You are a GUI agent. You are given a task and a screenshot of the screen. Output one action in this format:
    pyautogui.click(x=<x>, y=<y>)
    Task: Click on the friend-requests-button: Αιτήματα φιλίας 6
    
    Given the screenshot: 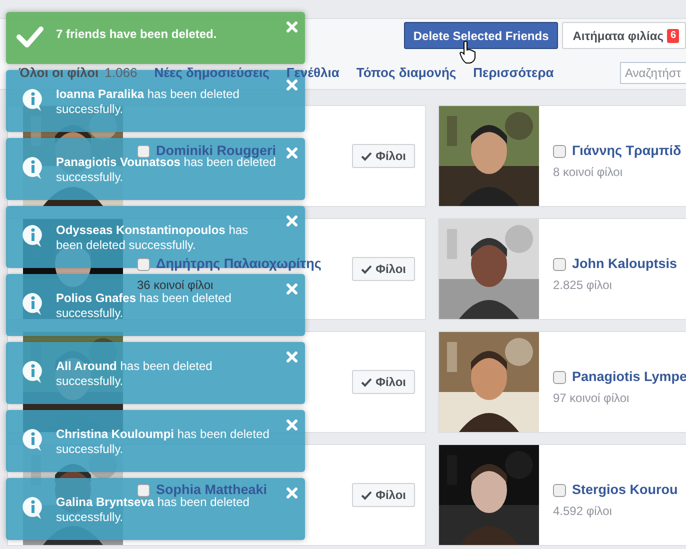 What is the action you would take?
    pyautogui.click(x=624, y=35)
    